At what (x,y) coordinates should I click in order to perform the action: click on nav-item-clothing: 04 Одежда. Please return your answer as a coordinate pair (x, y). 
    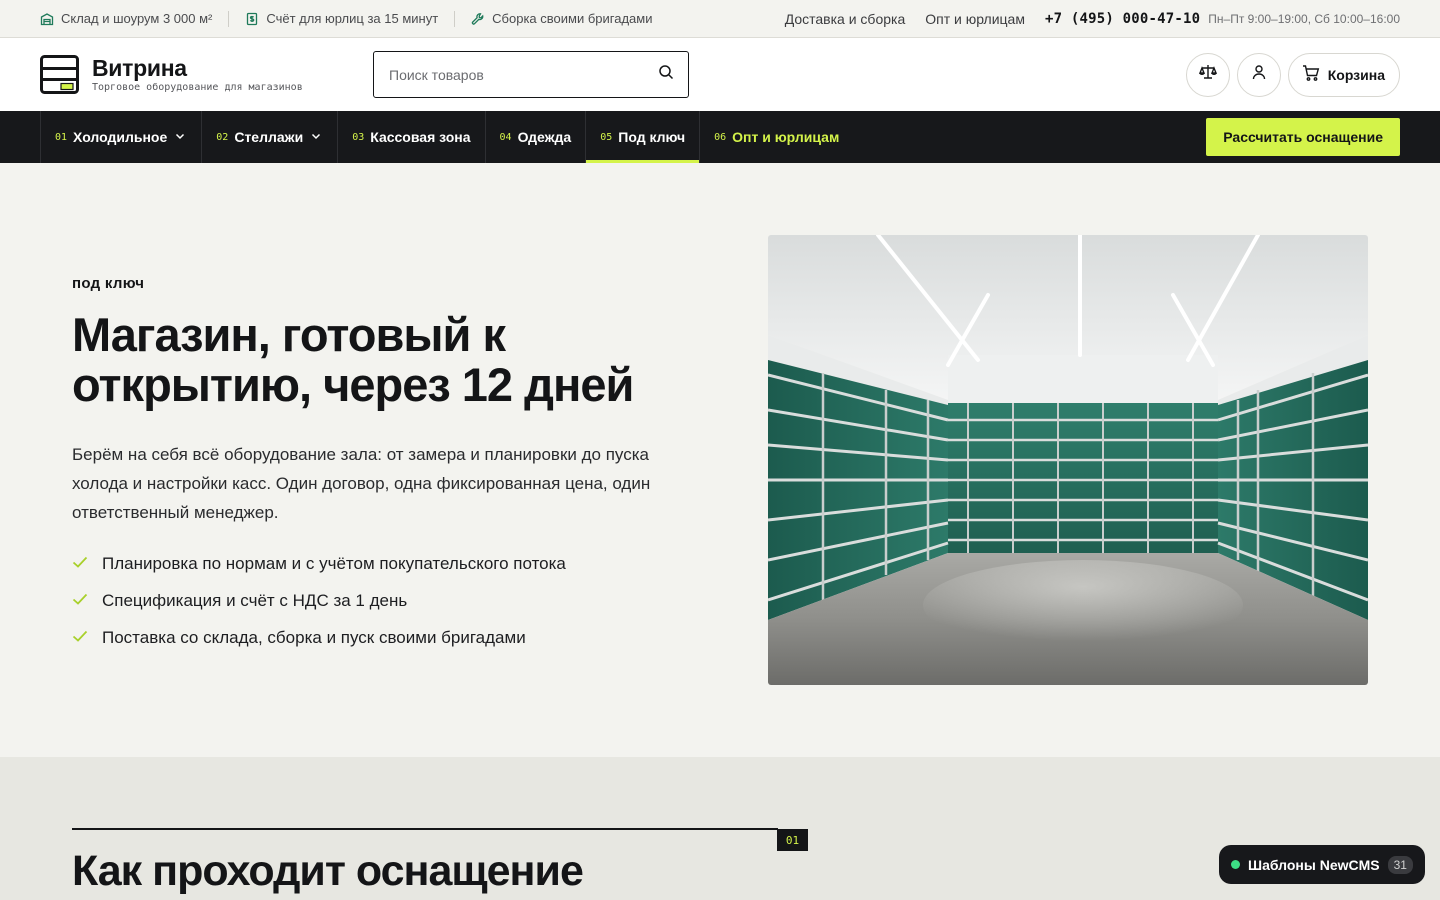
    Looking at the image, I should click on (535, 137).